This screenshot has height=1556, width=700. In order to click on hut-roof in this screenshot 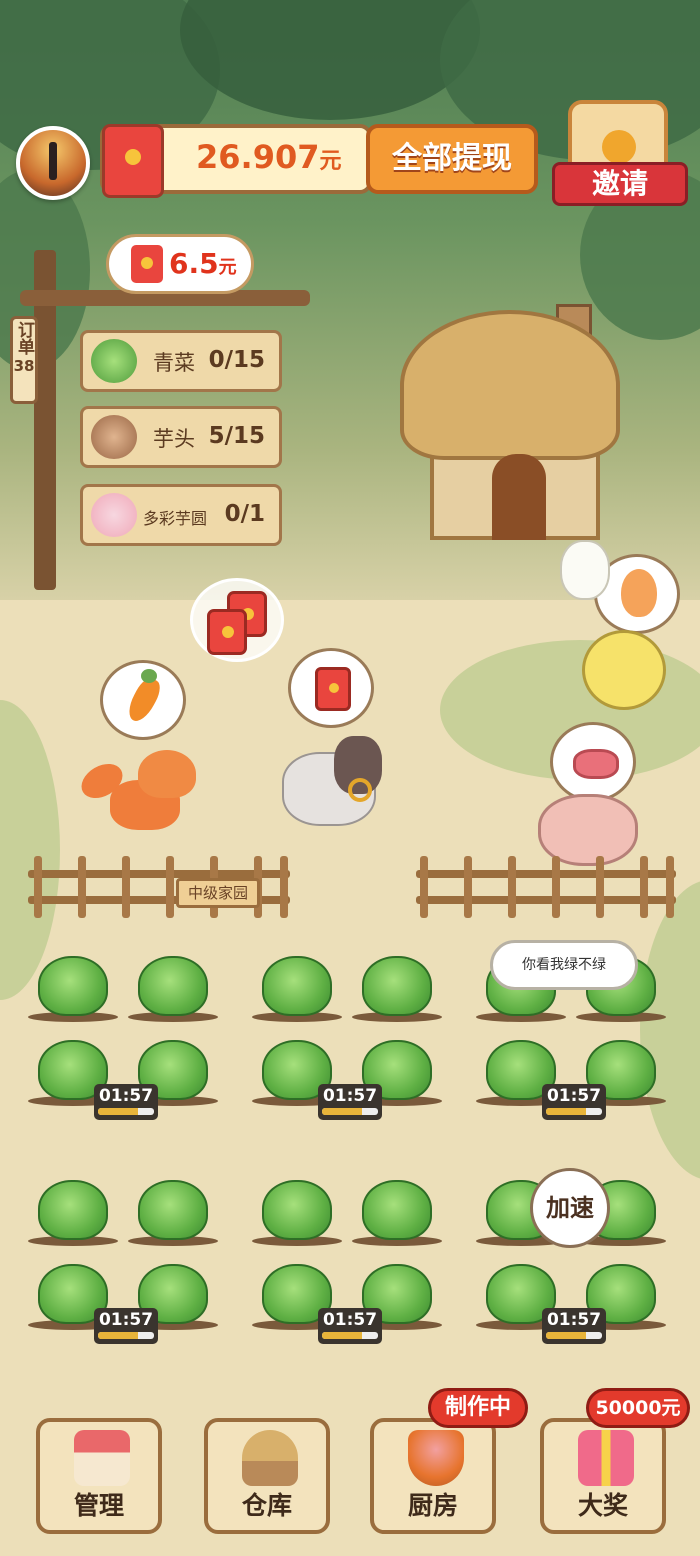, I will do `click(510, 385)`.